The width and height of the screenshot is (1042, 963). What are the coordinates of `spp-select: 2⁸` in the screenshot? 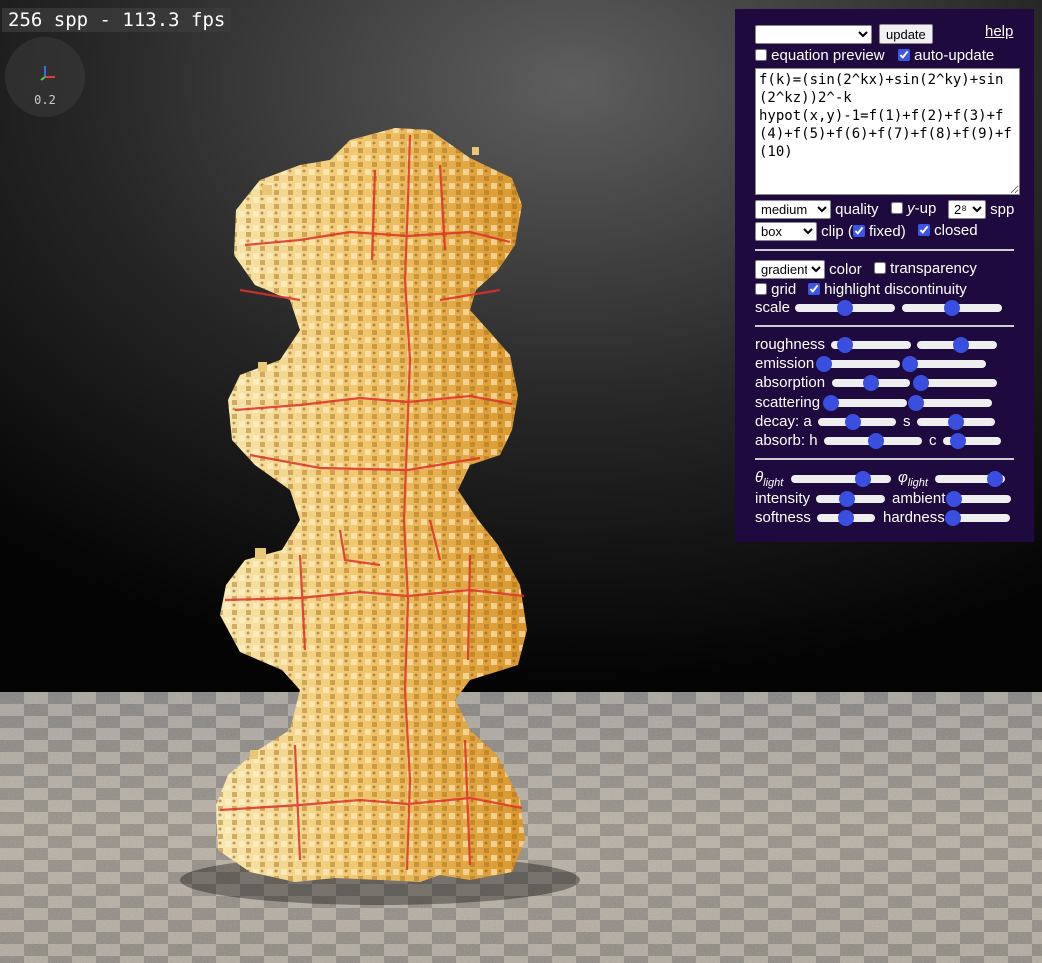 It's located at (967, 209).